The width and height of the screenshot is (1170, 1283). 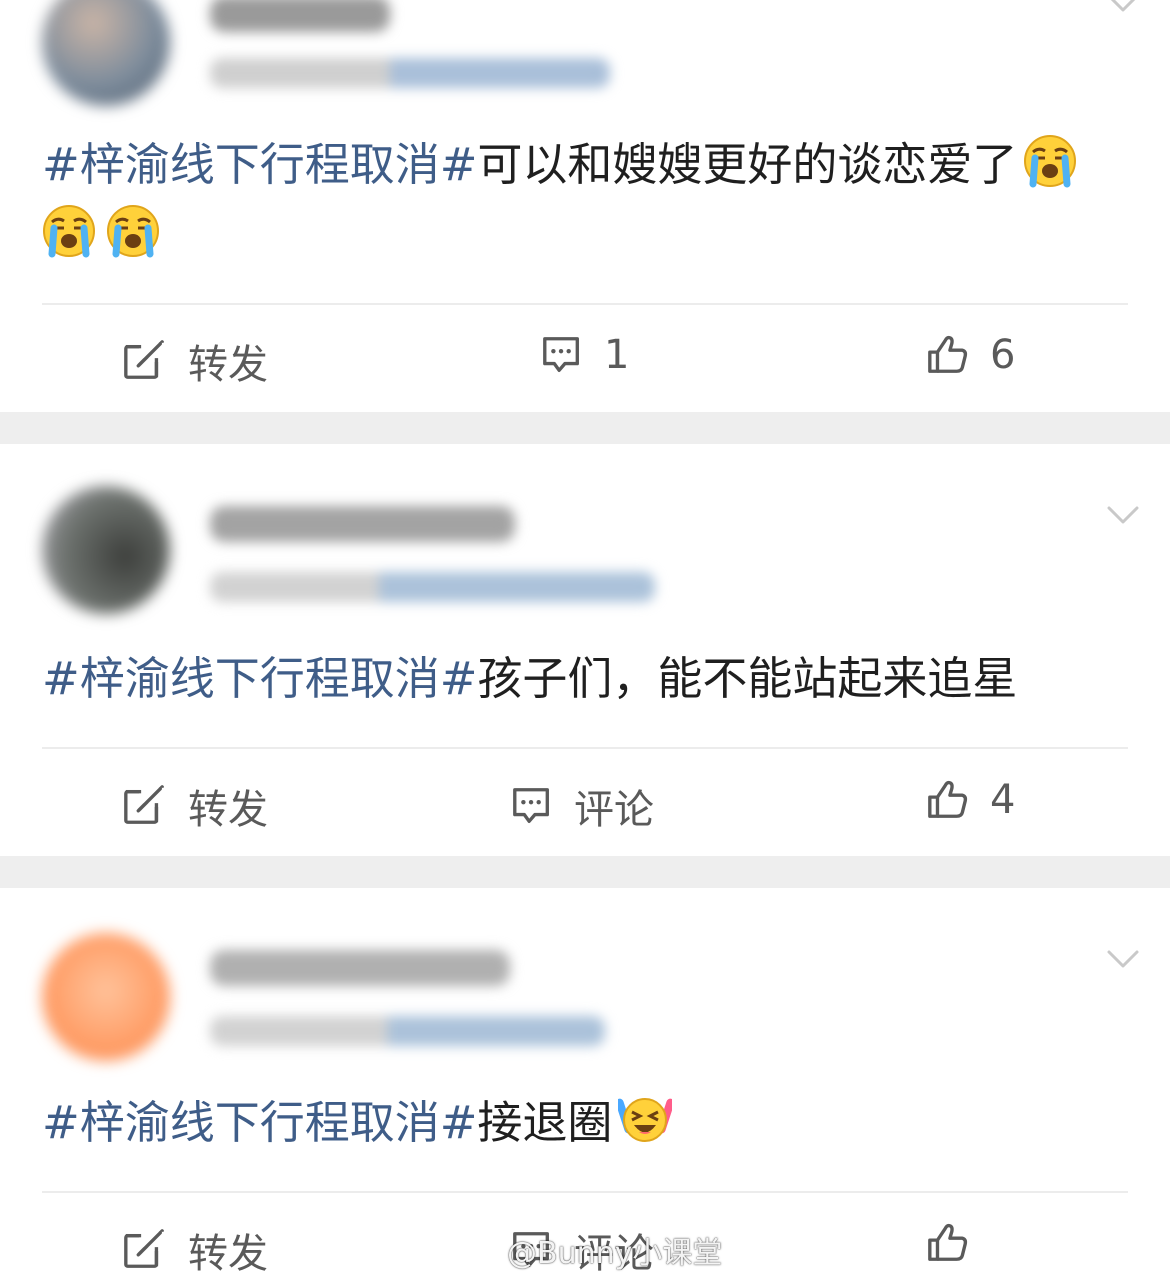 What do you see at coordinates (615, 1253) in the screenshot?
I see `watermark-text: @Bunny小课堂` at bounding box center [615, 1253].